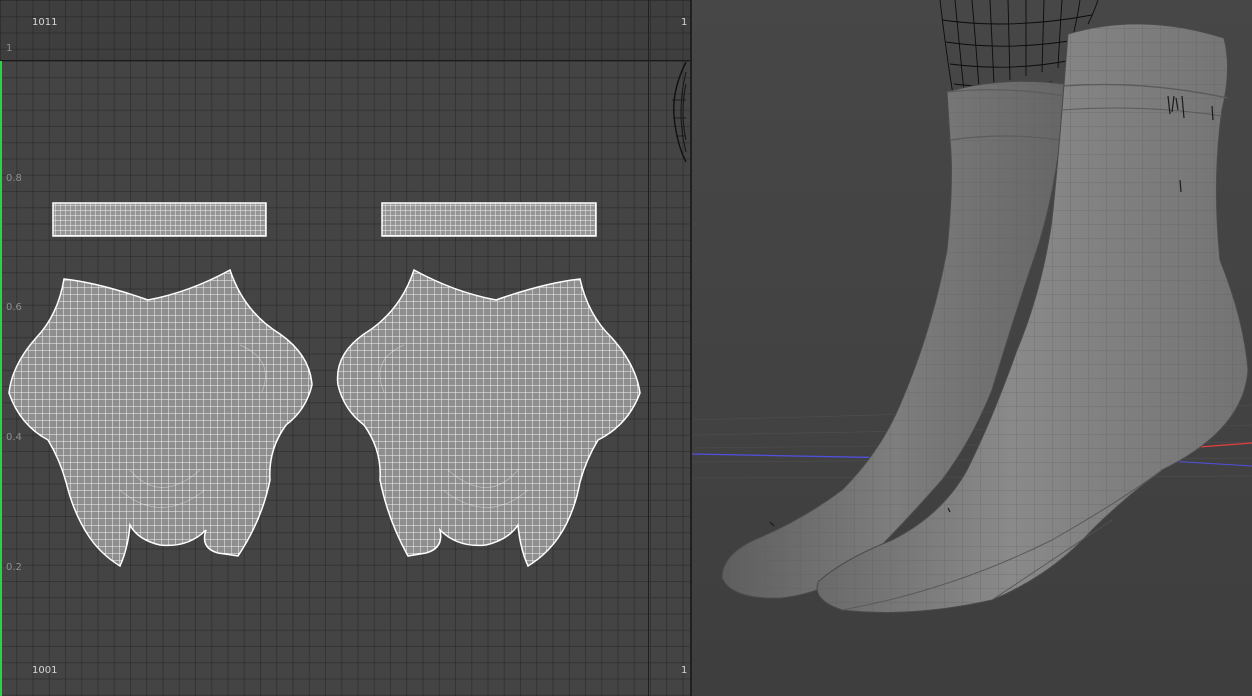 The height and width of the screenshot is (696, 1252). What do you see at coordinates (159, 219) in the screenshot?
I see `uv-shell-cuff-left` at bounding box center [159, 219].